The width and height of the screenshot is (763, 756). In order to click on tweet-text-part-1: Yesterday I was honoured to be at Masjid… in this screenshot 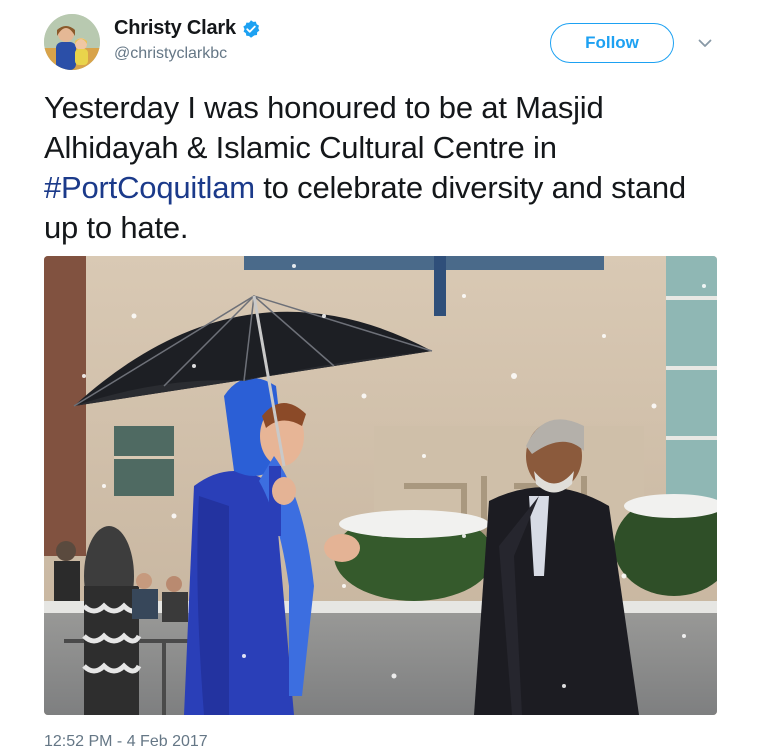, I will do `click(324, 127)`.